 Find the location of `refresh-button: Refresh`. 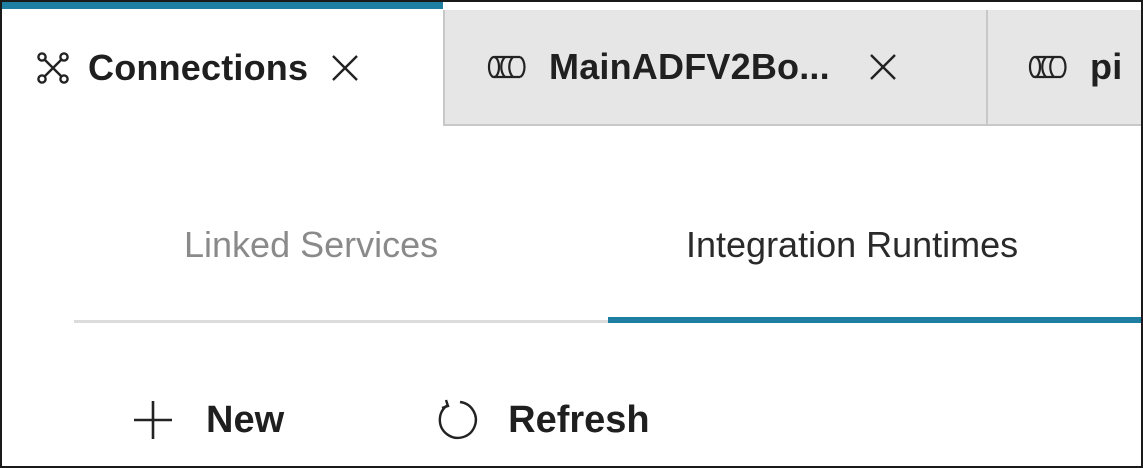

refresh-button: Refresh is located at coordinates (542, 420).